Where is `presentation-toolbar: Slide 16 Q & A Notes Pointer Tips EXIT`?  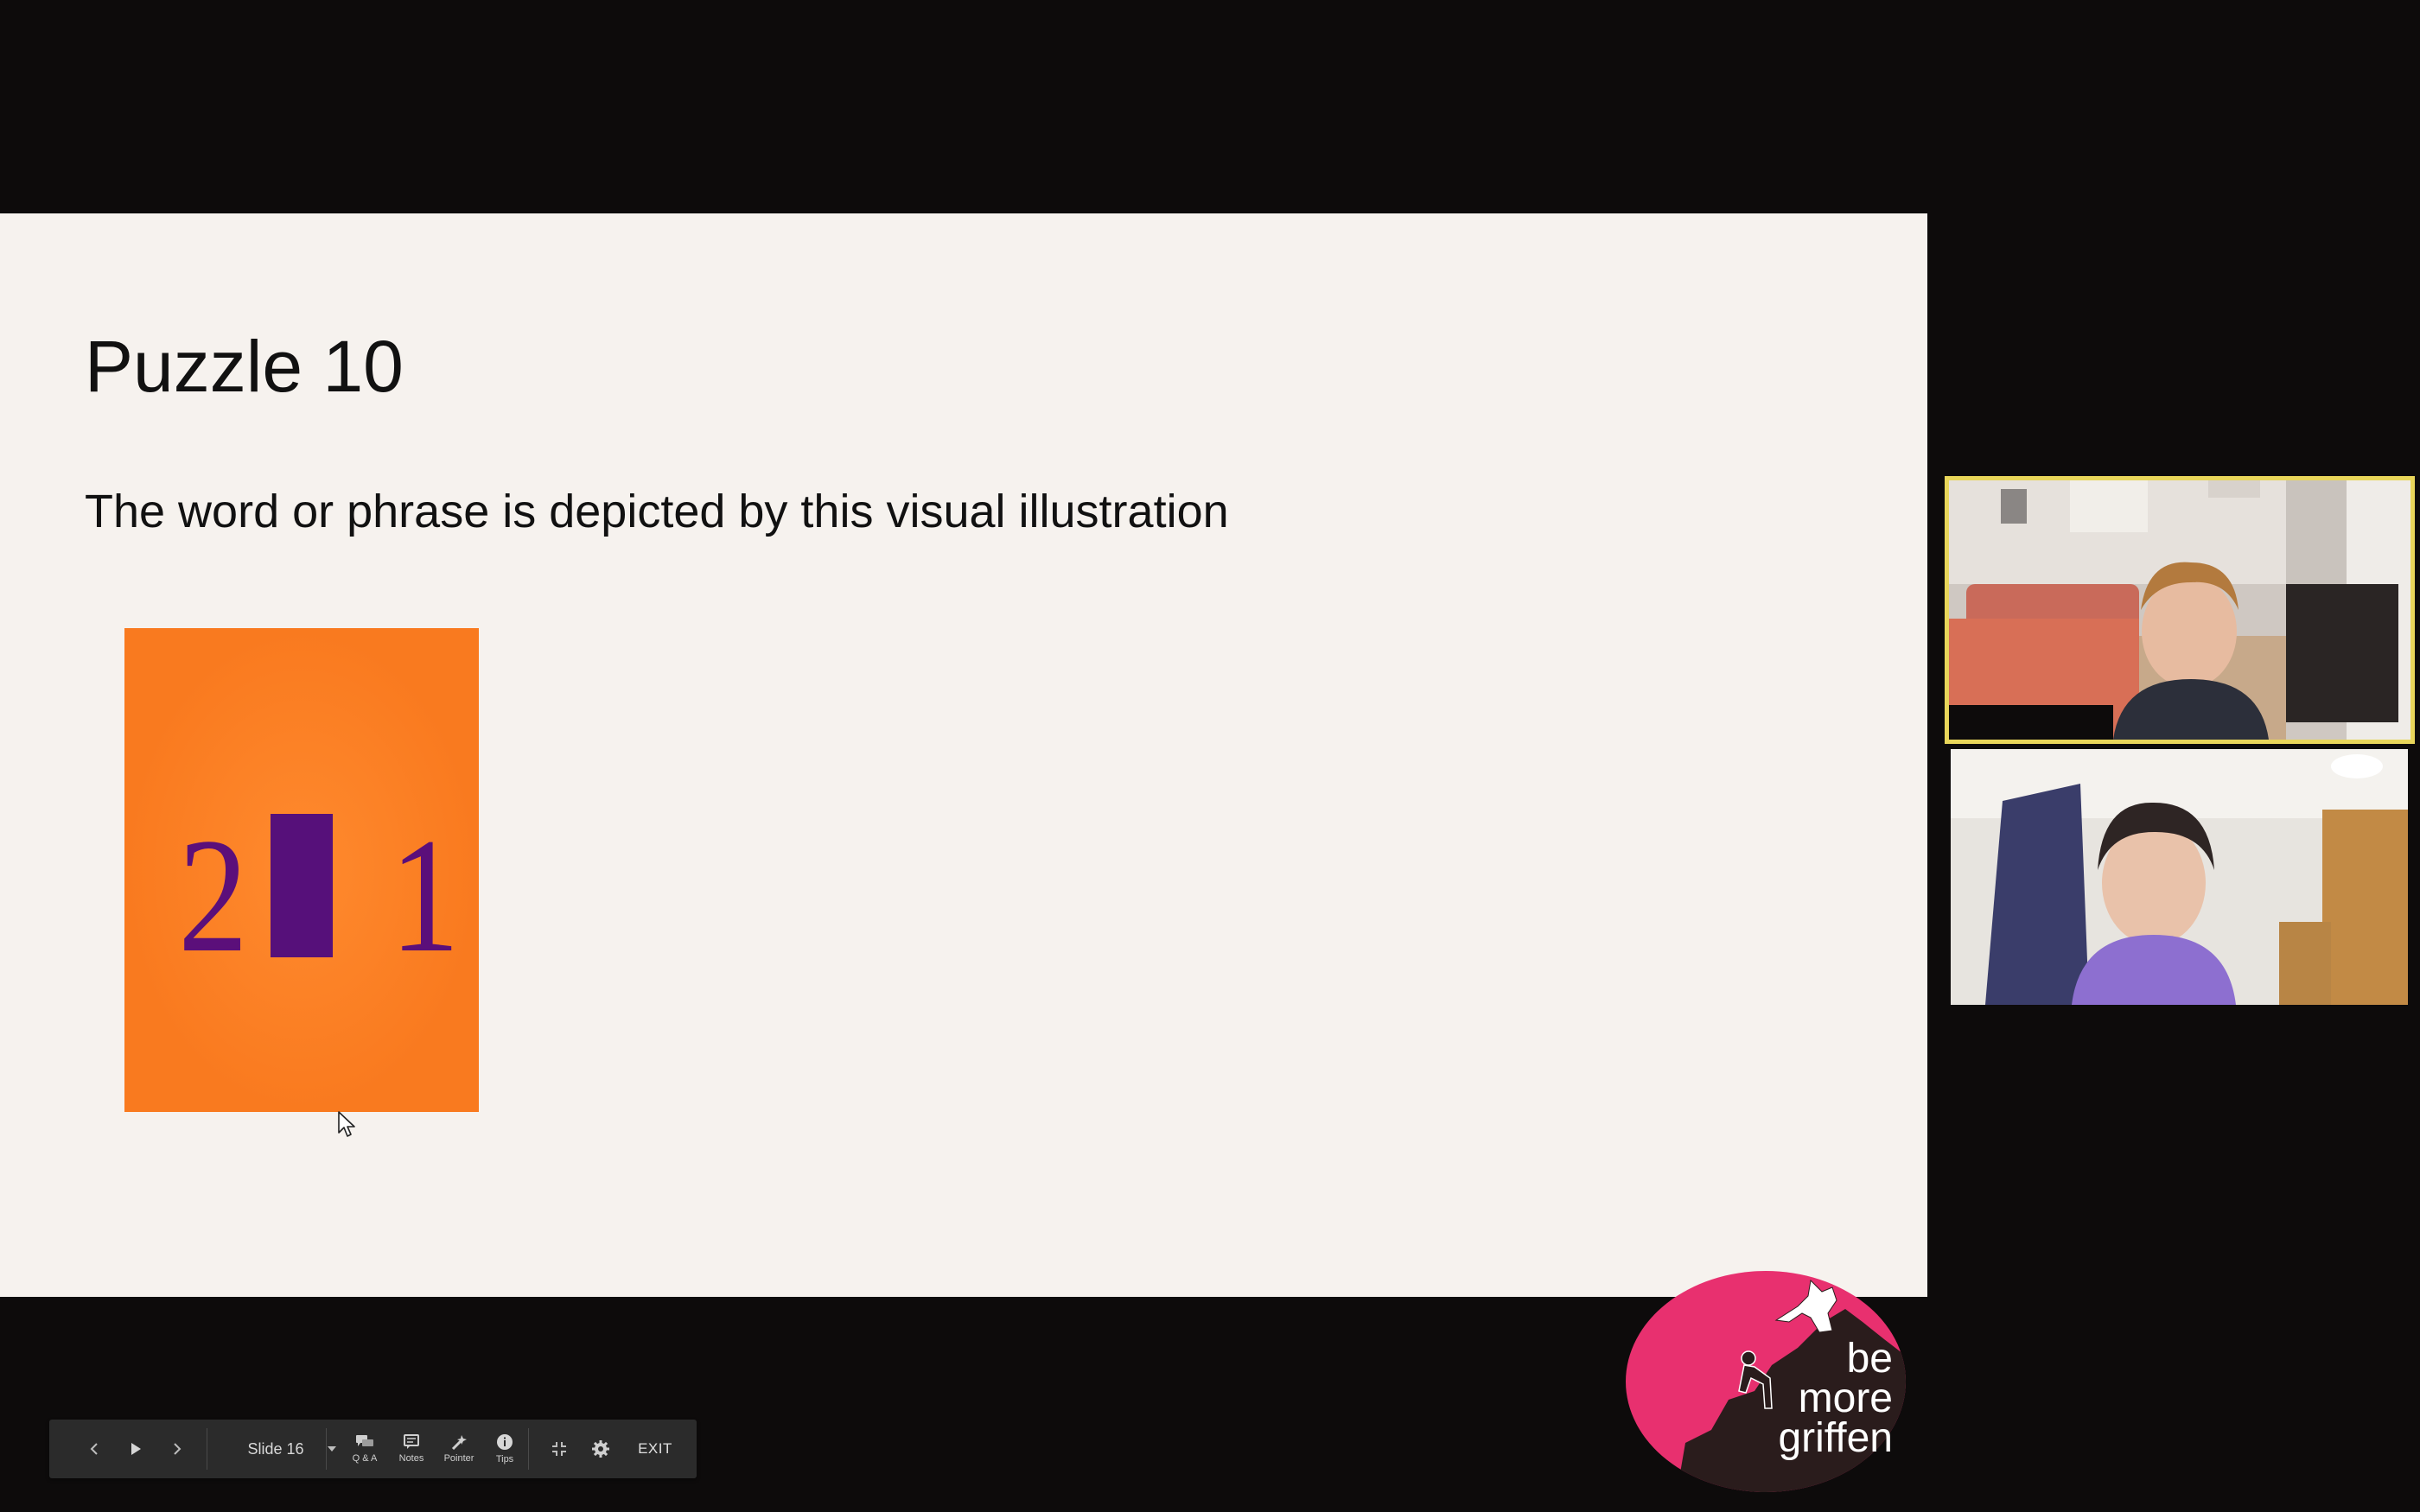
presentation-toolbar: Slide 16 Q & A Notes Pointer Tips EXIT is located at coordinates (373, 1449).